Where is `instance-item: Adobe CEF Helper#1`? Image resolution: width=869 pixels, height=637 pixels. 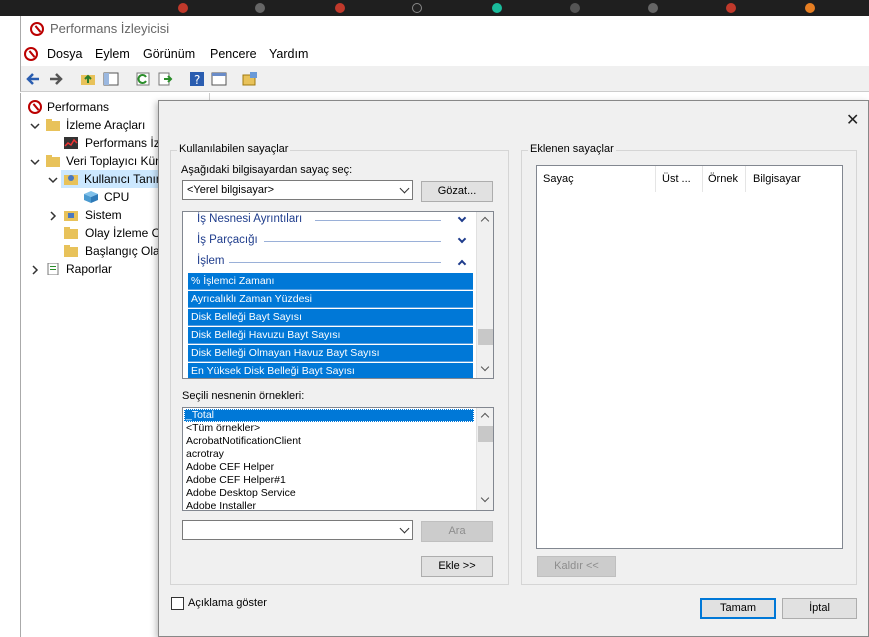 instance-item: Adobe CEF Helper#1 is located at coordinates (236, 480).